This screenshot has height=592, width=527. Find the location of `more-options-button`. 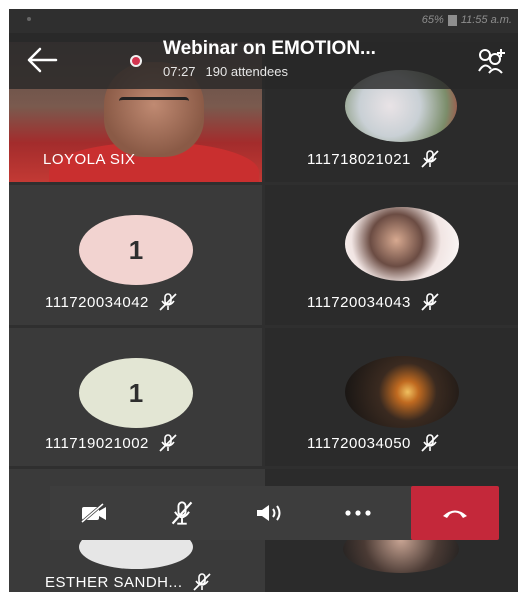

more-options-button is located at coordinates (358, 513).